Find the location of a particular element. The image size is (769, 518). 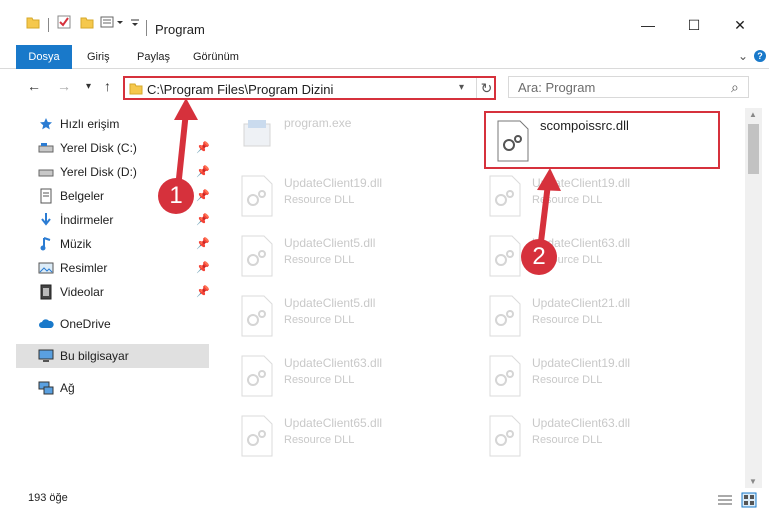

status-bar: 193 öğe is located at coordinates (384, 503).